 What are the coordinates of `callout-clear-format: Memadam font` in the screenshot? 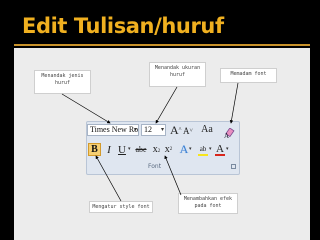 It's located at (248, 75).